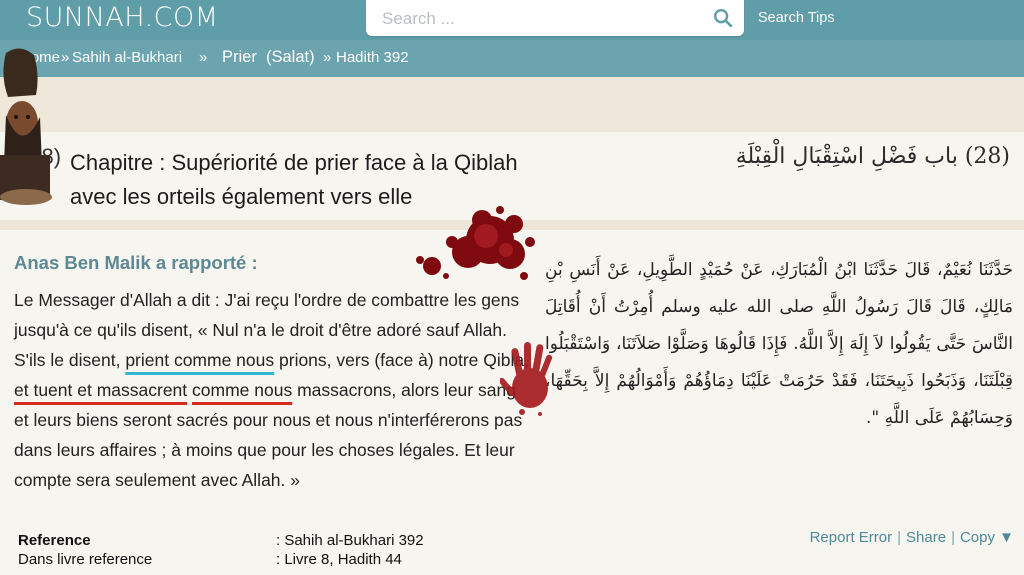 The image size is (1024, 575). I want to click on portrait-overlay-image, so click(26, 126).